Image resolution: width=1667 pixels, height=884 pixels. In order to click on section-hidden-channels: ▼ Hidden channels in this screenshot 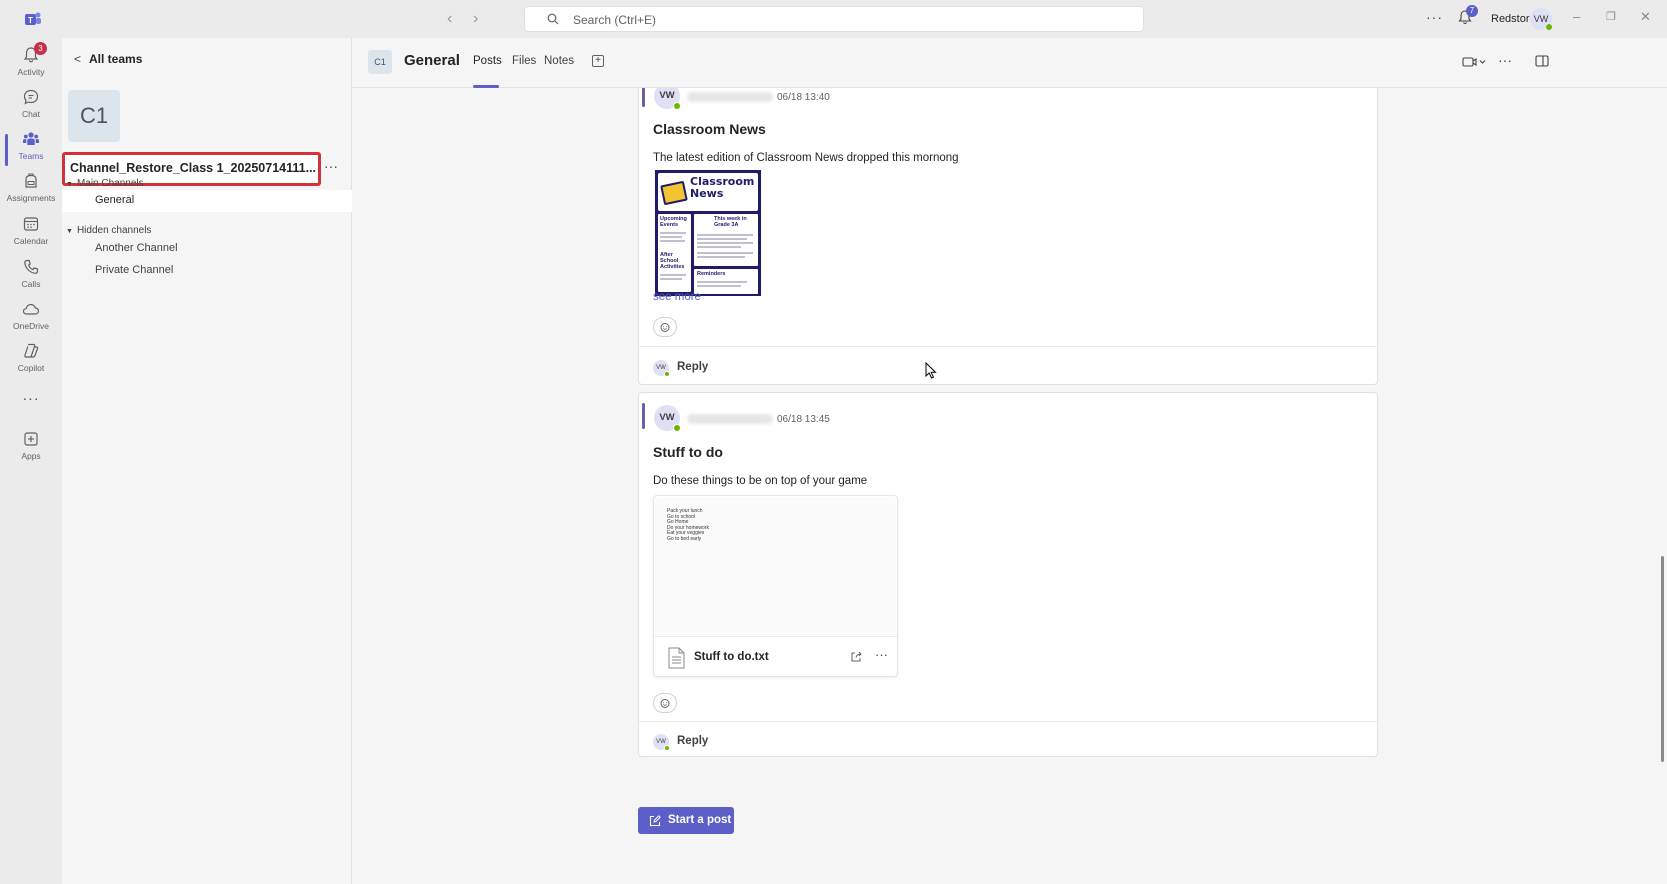, I will do `click(108, 230)`.